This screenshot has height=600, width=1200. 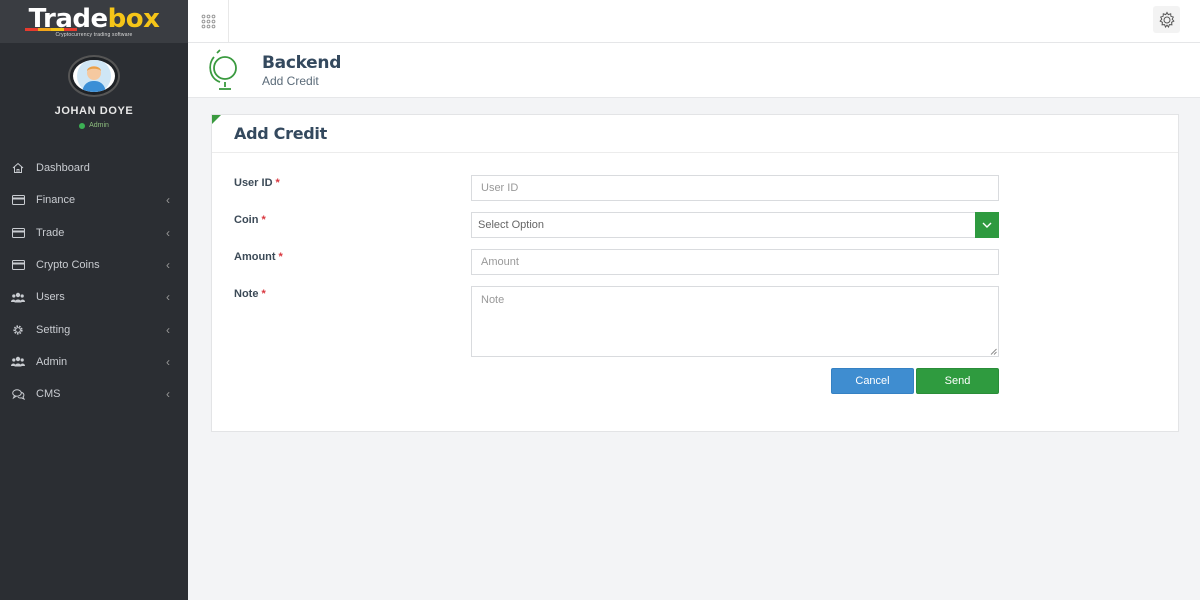 I want to click on online-status-dot, so click(x=82, y=125).